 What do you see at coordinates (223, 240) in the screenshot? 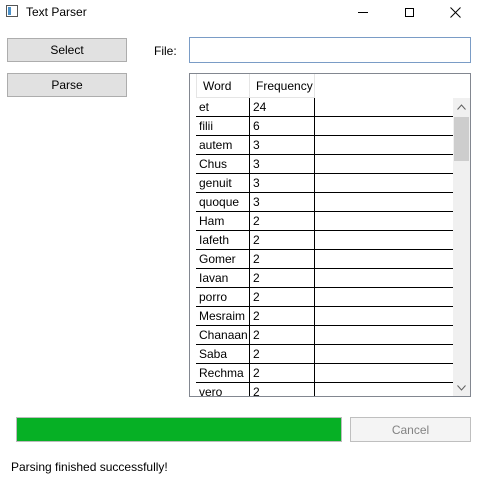
I see `cell-word: Iafeth` at bounding box center [223, 240].